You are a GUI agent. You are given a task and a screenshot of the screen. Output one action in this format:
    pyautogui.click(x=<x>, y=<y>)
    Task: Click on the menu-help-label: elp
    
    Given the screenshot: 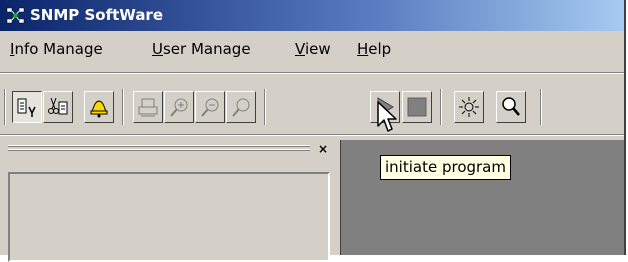 What is the action you would take?
    pyautogui.click(x=380, y=49)
    